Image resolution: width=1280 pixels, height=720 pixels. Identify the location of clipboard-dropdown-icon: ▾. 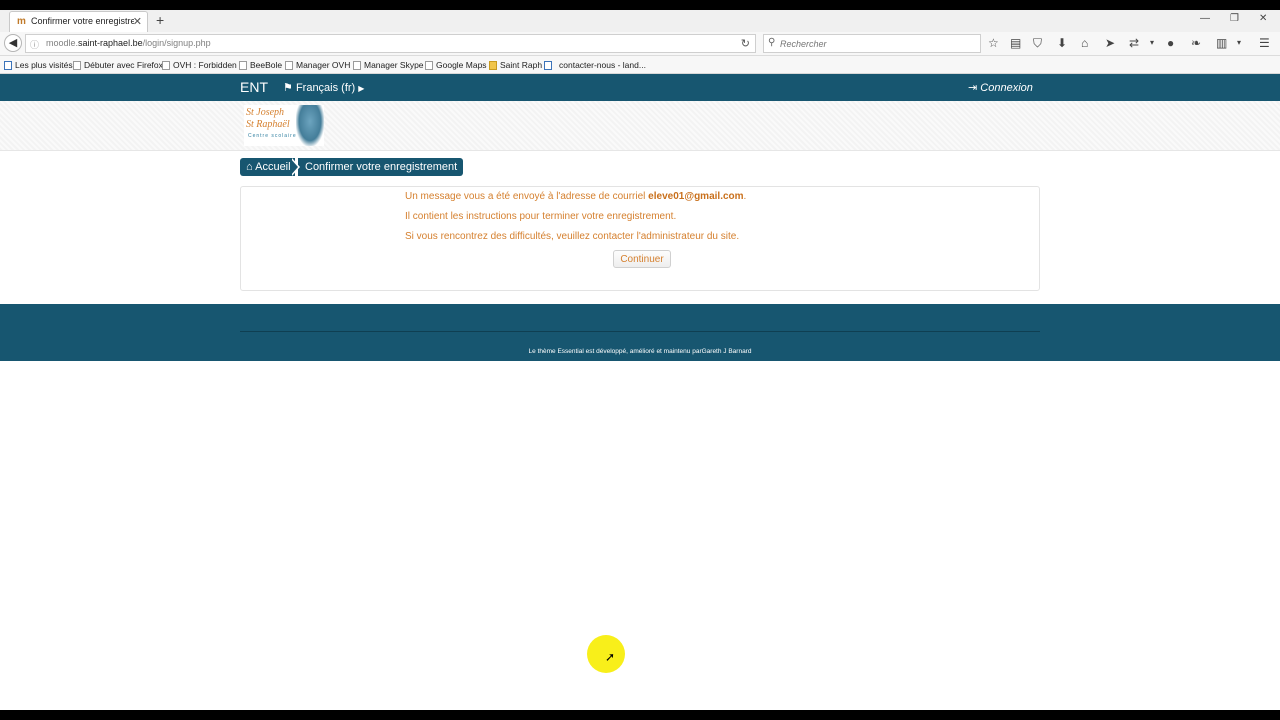
(1239, 43).